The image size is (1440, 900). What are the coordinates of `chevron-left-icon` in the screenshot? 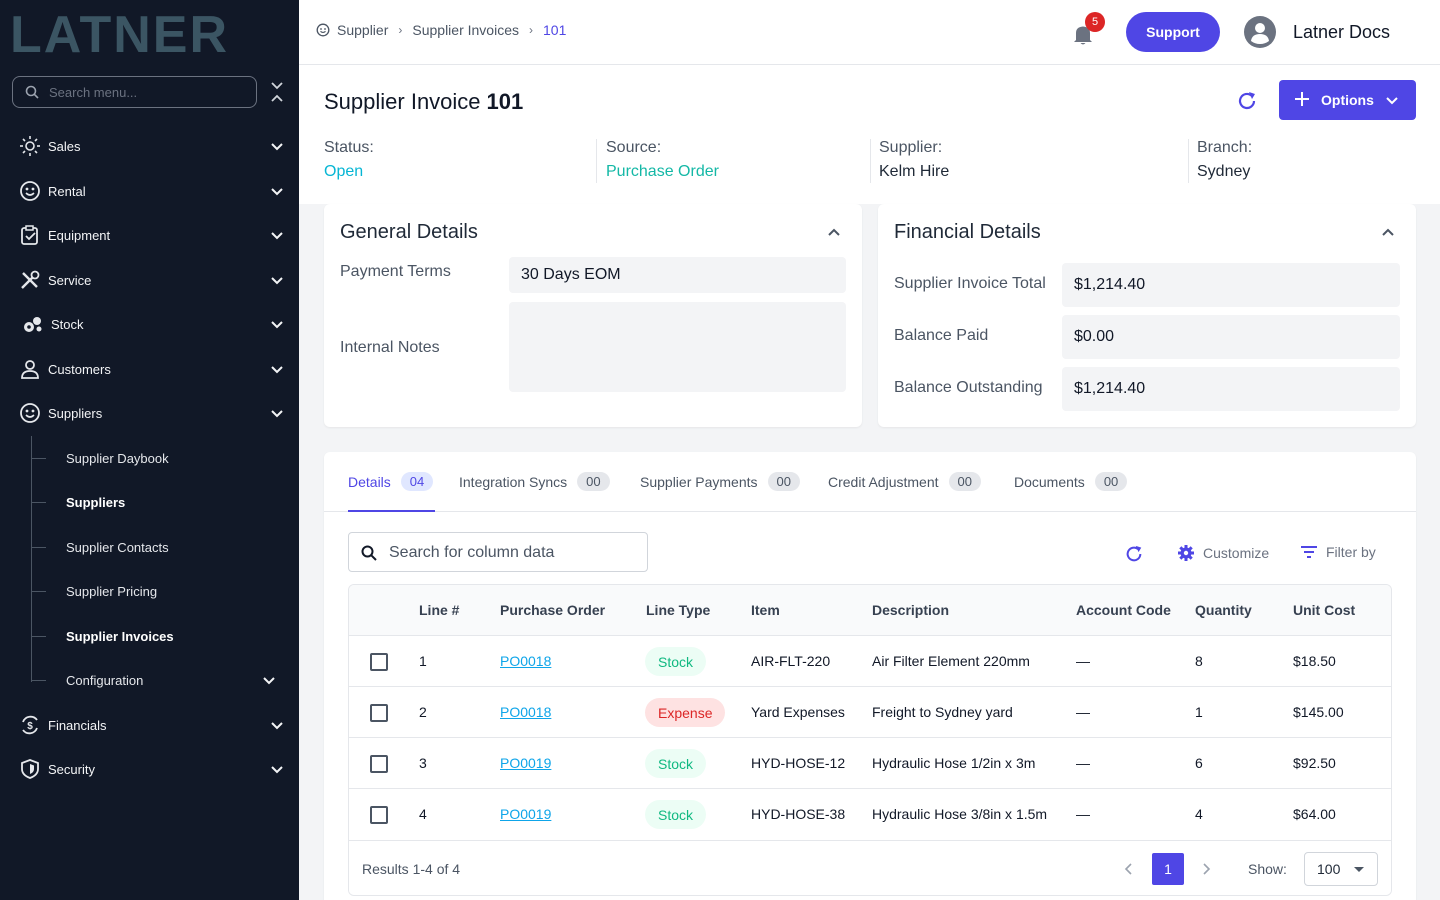 It's located at (1129, 869).